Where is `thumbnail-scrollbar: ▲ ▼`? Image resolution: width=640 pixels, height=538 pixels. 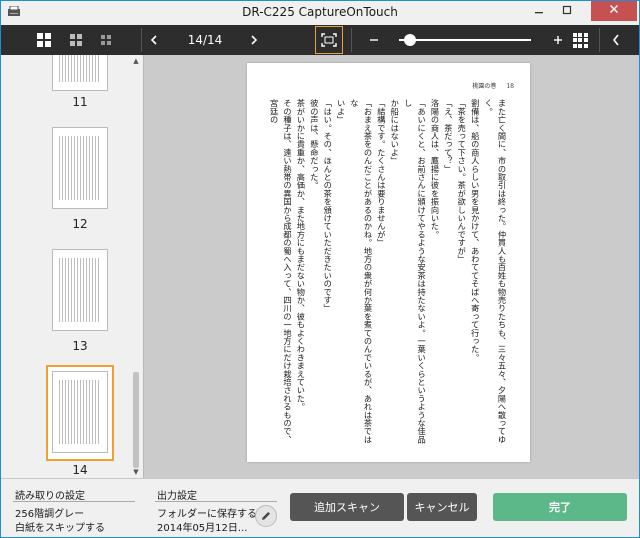 thumbnail-scrollbar: ▲ ▼ is located at coordinates (136, 266).